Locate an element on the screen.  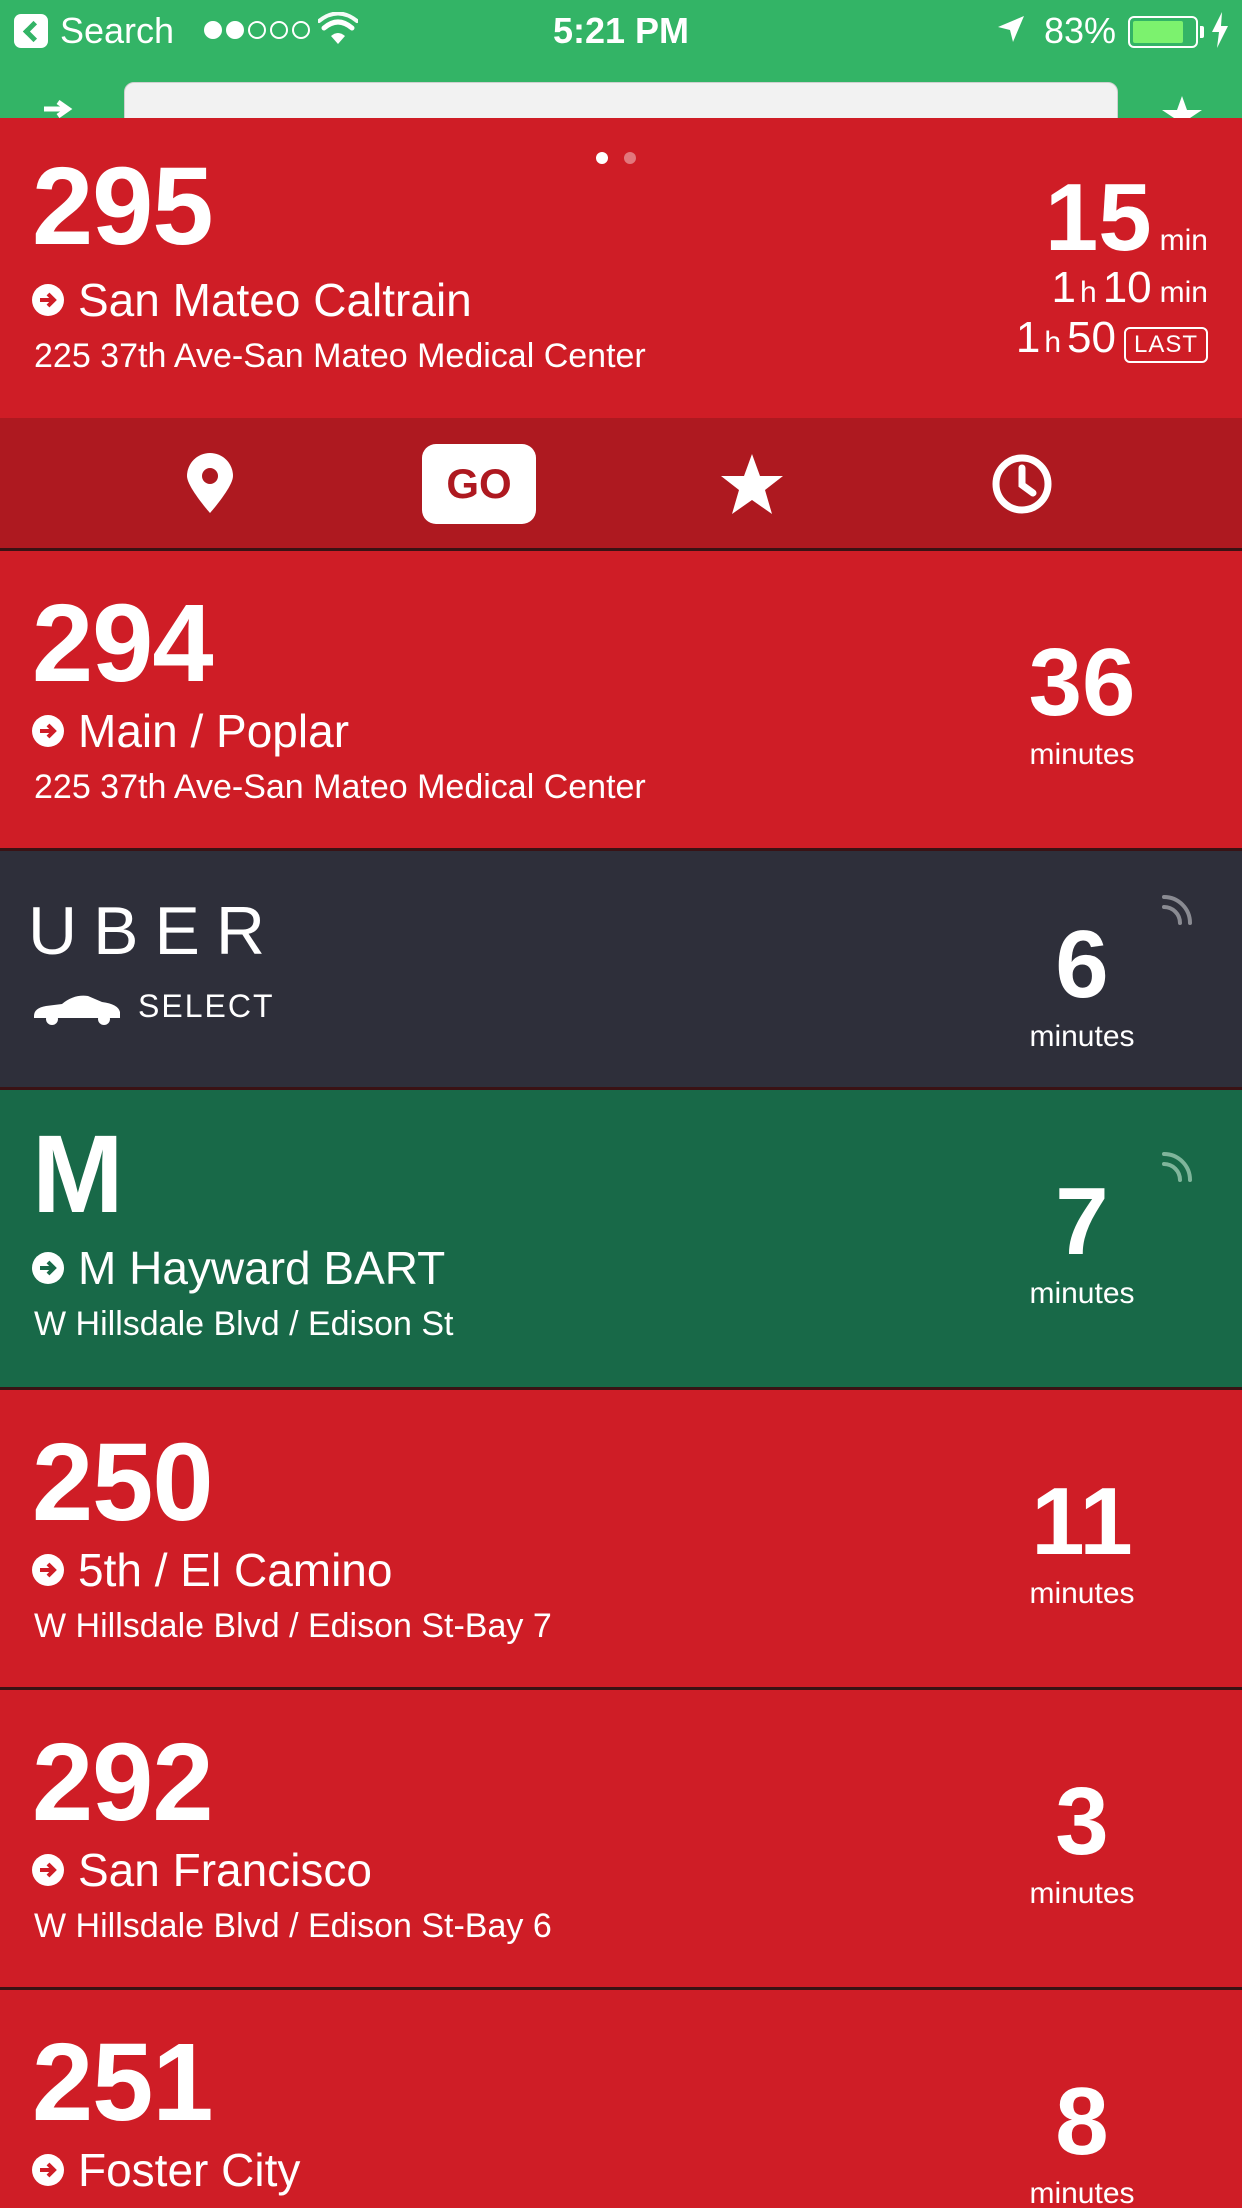
eta: 3 minutes is located at coordinates (1082, 1843).